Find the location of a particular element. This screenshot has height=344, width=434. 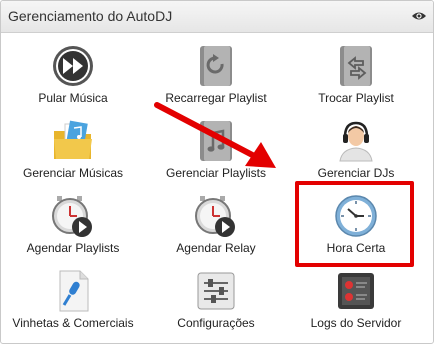

tile-agendar-relay: Agendar Relay is located at coordinates (216, 225).